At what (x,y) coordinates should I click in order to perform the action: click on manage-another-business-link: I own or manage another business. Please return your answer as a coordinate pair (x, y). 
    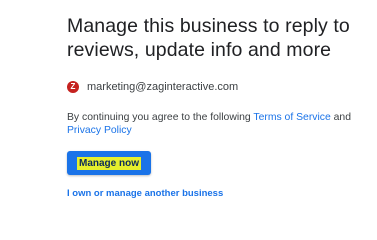
    Looking at the image, I should click on (145, 193).